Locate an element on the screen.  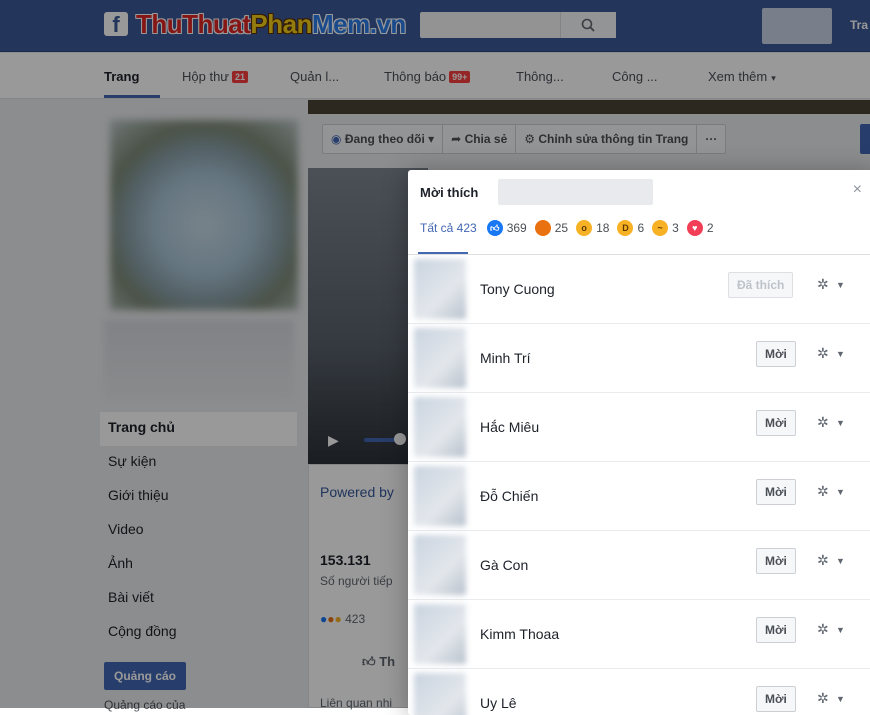
person-name: Đỗ Chiến is located at coordinates (509, 496).